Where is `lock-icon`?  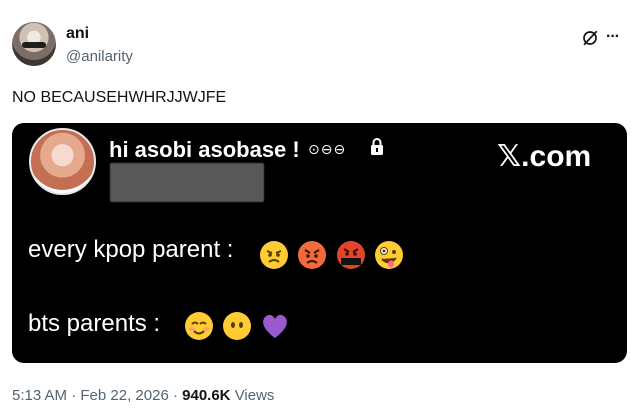
lock-icon is located at coordinates (377, 146).